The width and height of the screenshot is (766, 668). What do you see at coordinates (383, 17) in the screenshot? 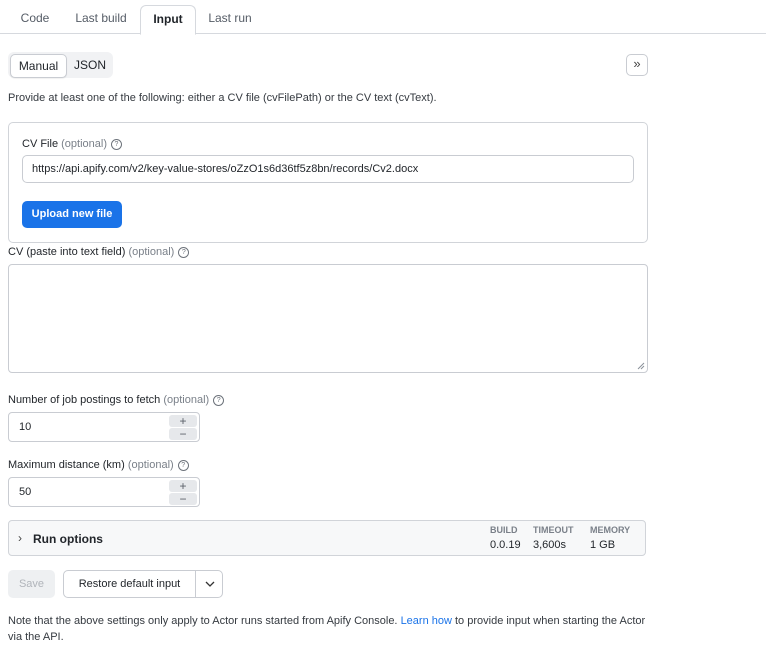
I see `tab-bar: Code Last build Input Last run` at bounding box center [383, 17].